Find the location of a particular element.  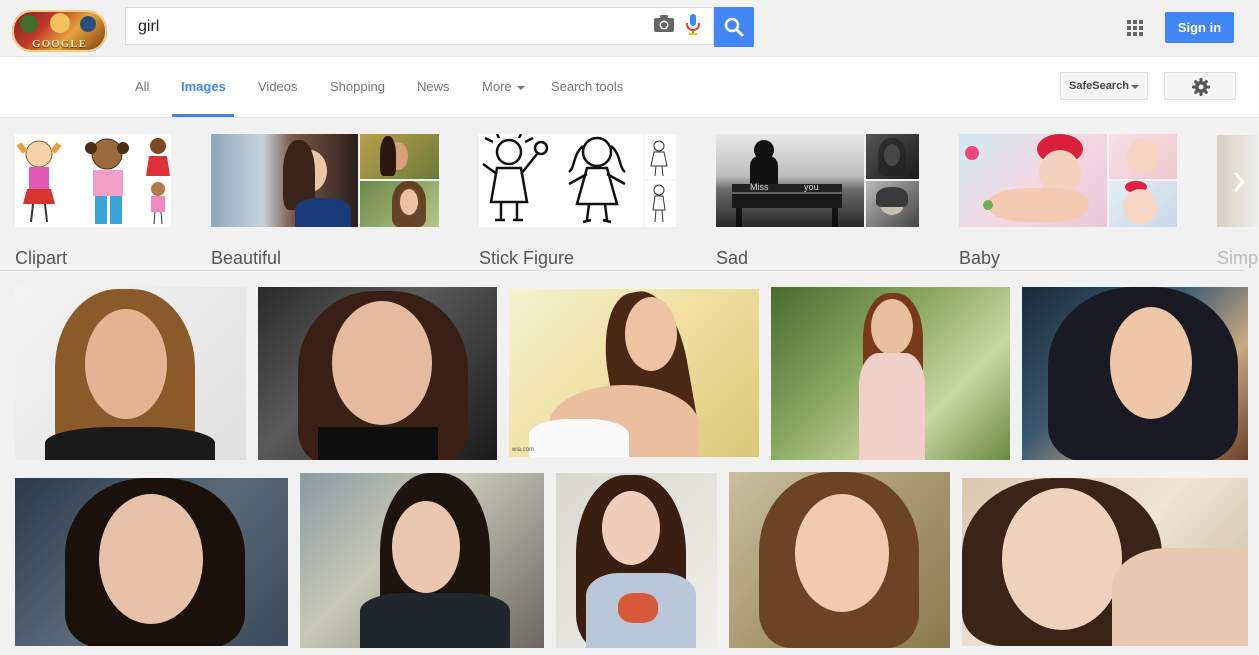

microphone-icon is located at coordinates (693, 25).